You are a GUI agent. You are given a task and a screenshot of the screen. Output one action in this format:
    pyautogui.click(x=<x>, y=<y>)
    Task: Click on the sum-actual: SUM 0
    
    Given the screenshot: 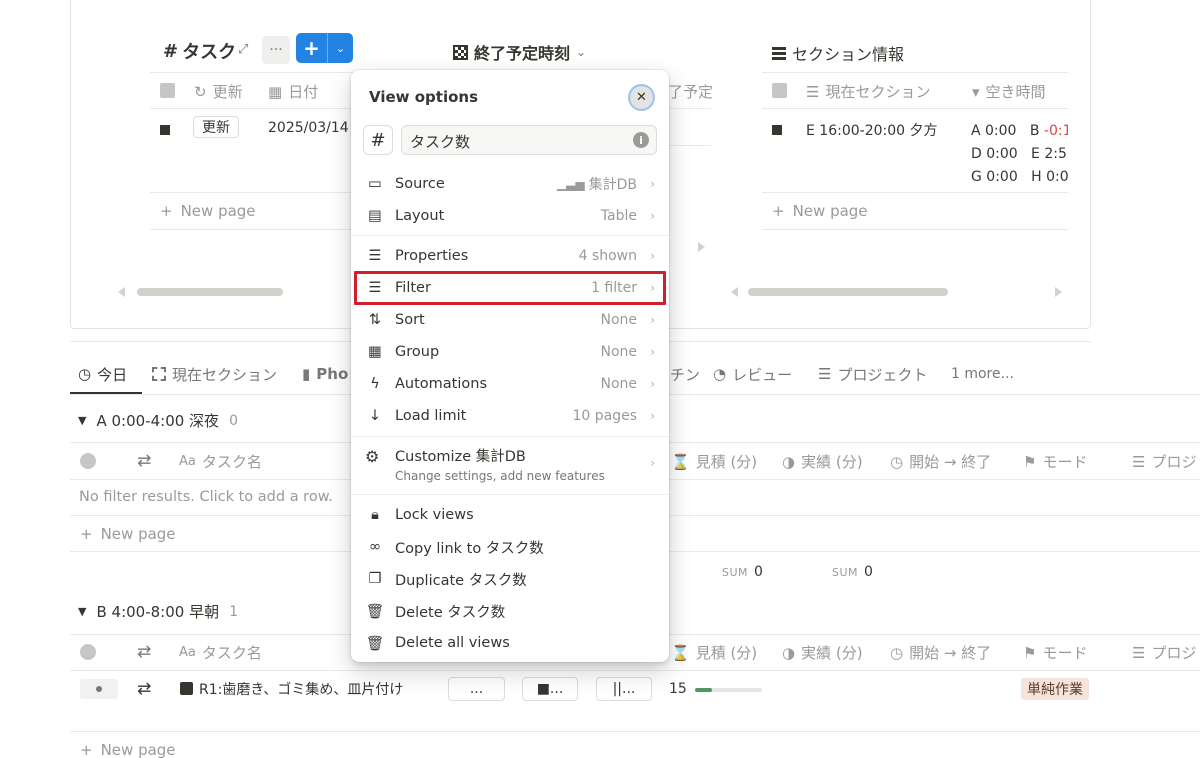 What is the action you would take?
    pyautogui.click(x=852, y=572)
    